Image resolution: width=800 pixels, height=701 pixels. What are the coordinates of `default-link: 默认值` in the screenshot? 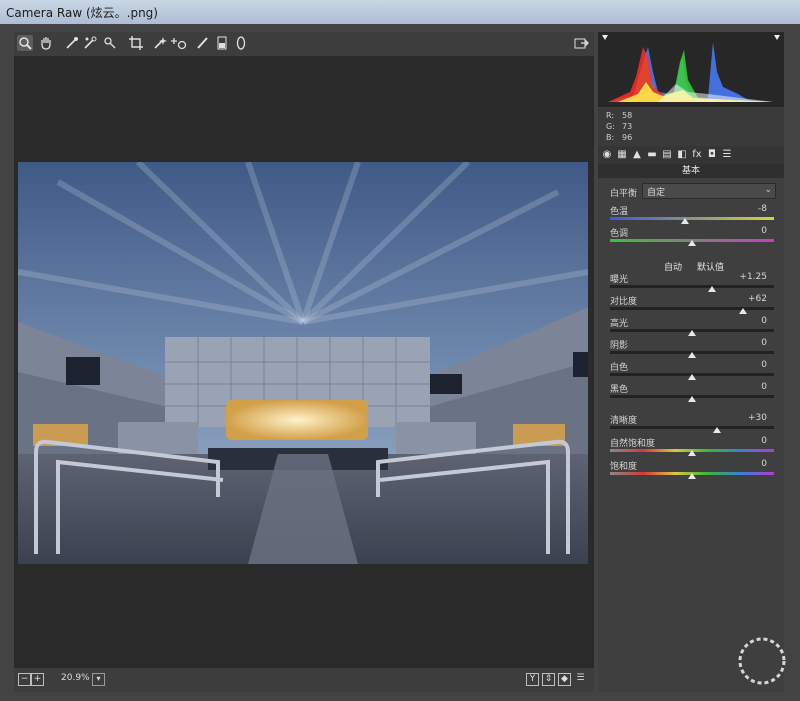 It's located at (710, 266).